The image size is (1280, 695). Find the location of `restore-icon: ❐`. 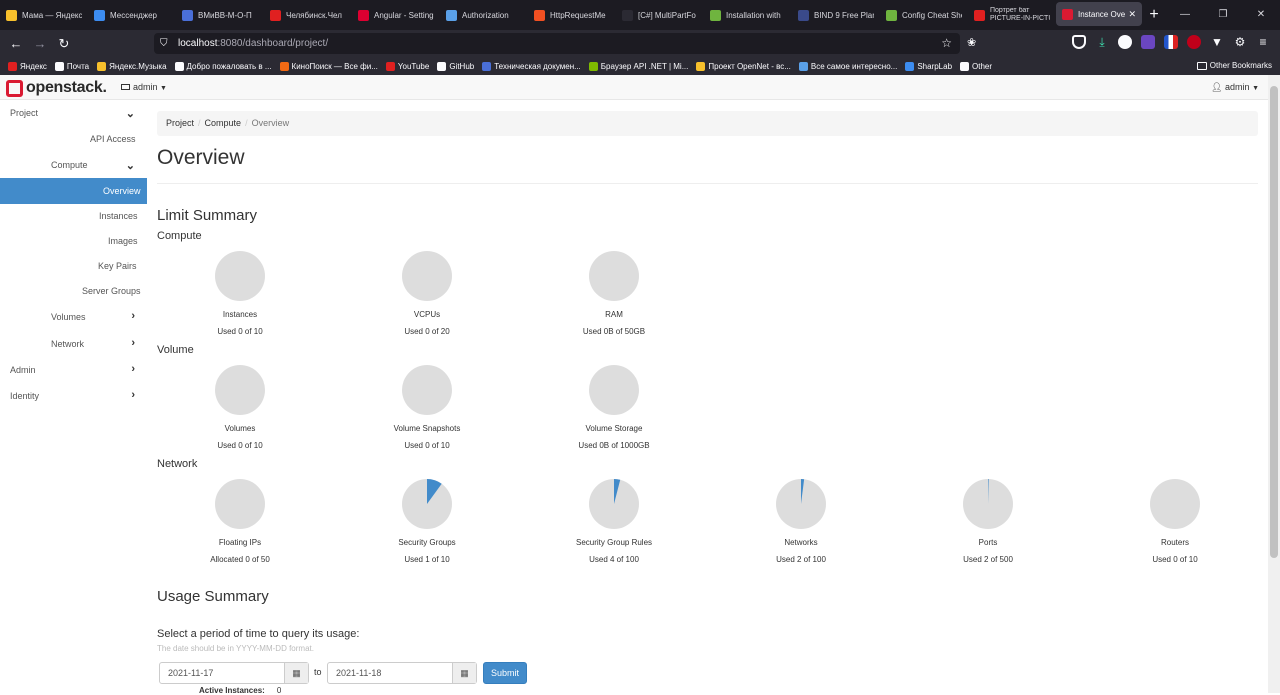

restore-icon: ❐ is located at coordinates (1223, 15).